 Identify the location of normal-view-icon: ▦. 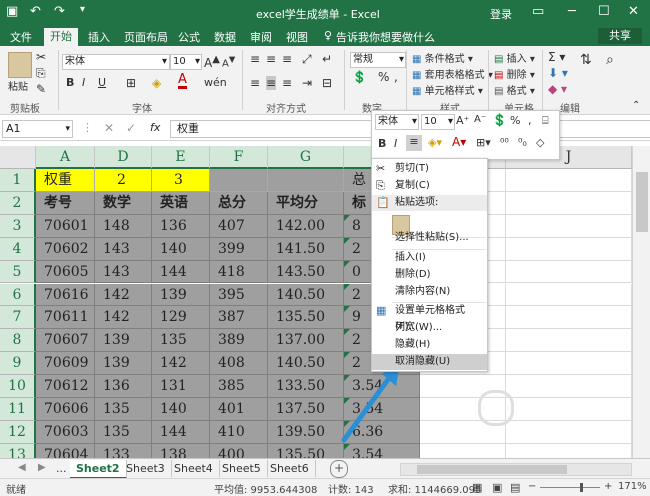
(477, 487).